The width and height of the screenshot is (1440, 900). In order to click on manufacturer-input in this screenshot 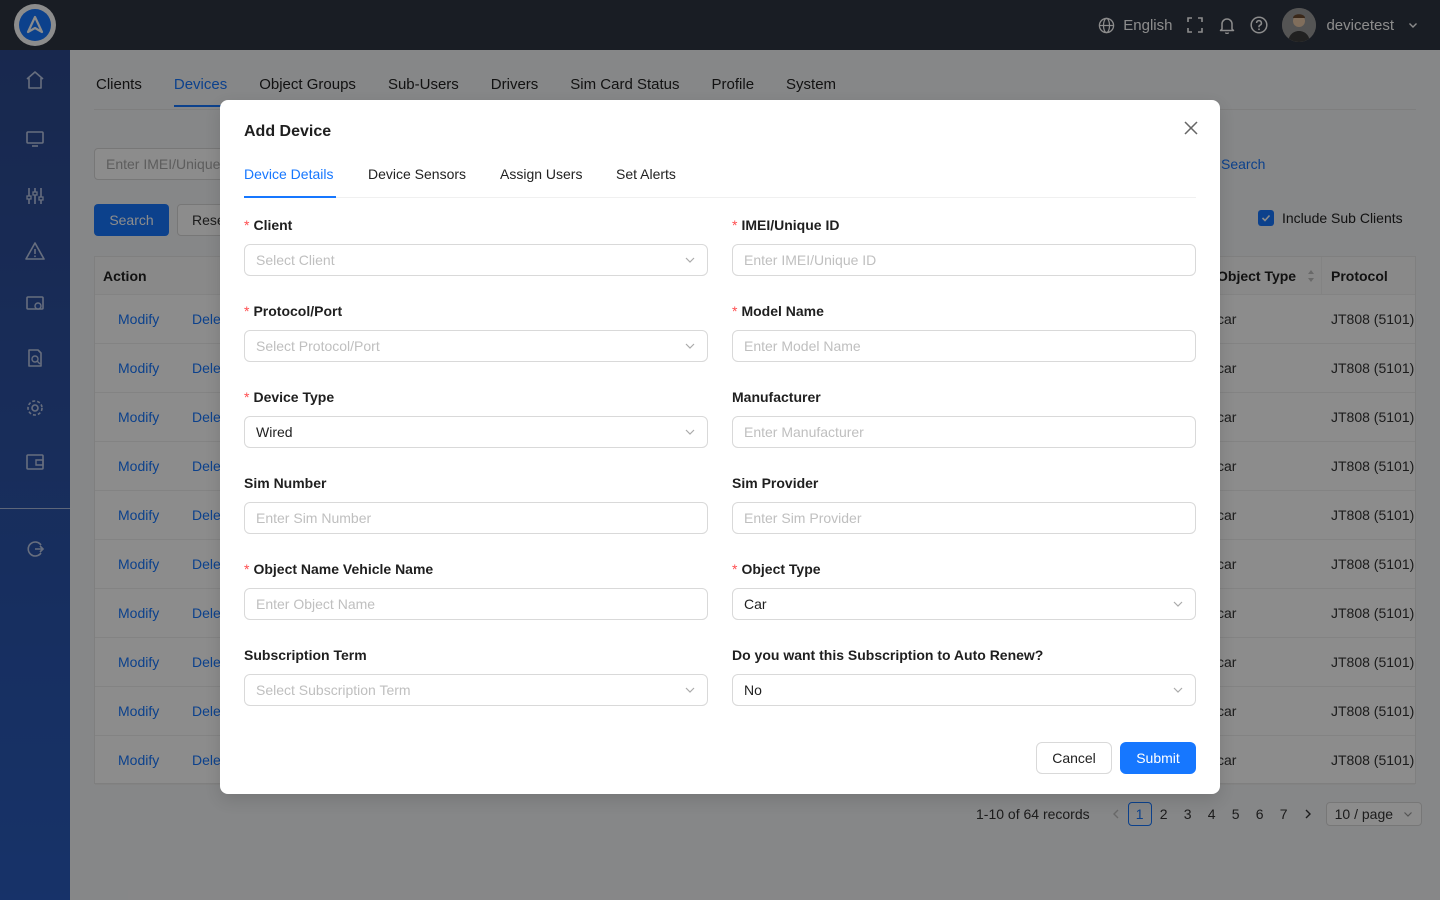, I will do `click(964, 432)`.